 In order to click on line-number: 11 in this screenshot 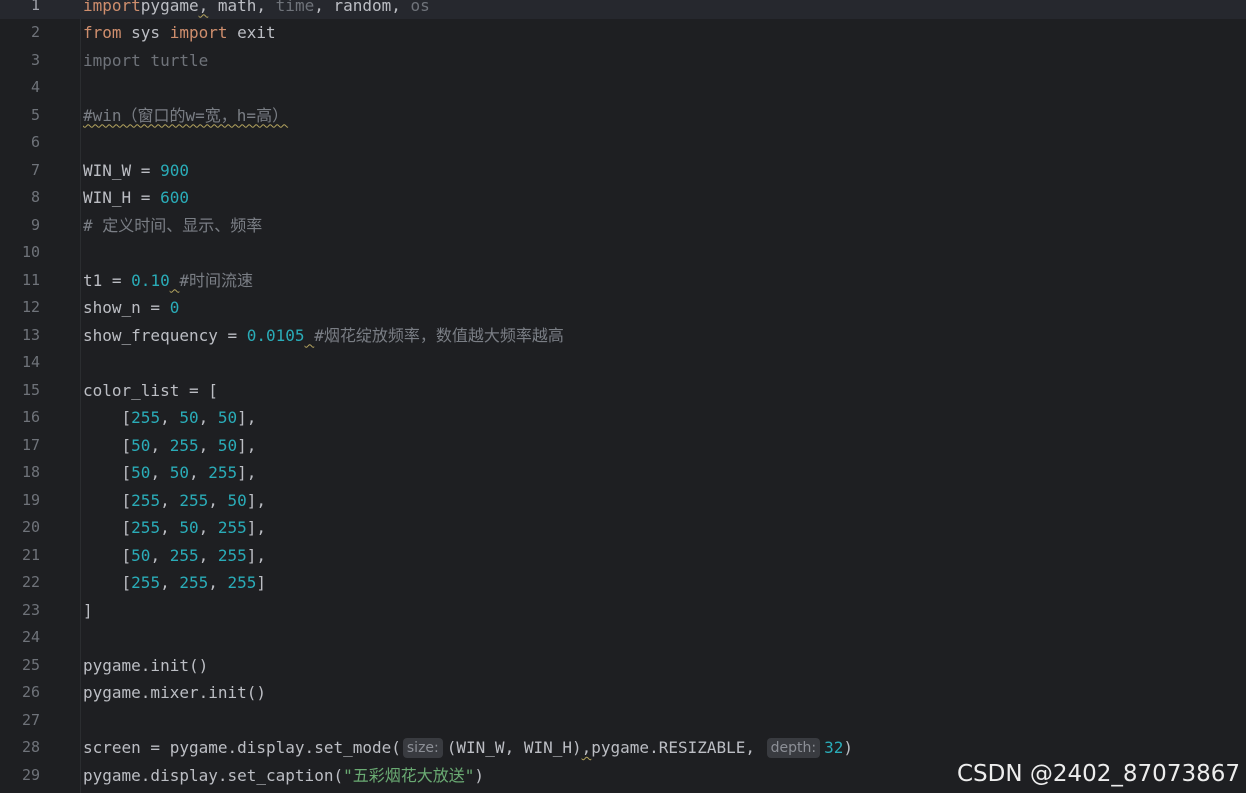, I will do `click(30, 279)`.